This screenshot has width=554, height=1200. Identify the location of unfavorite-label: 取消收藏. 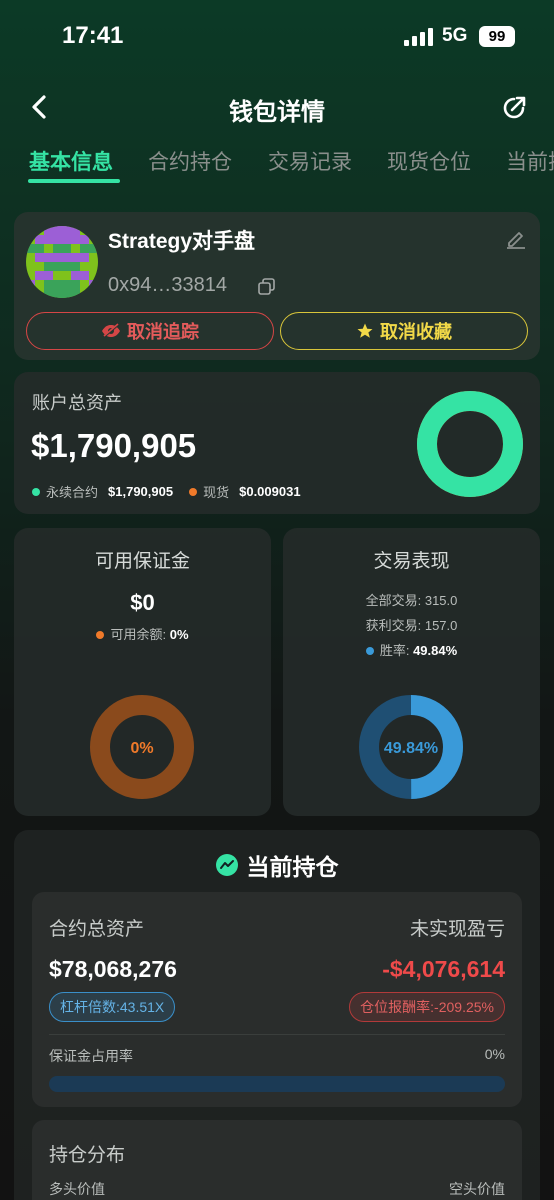
(416, 332).